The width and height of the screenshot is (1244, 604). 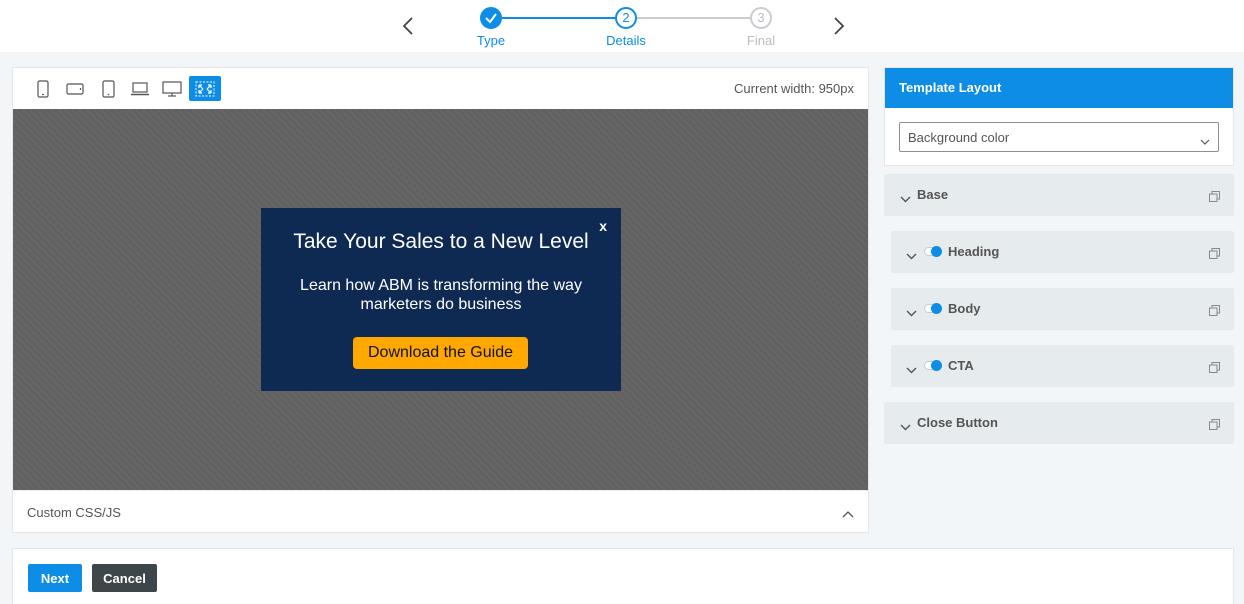 What do you see at coordinates (961, 365) in the screenshot?
I see `section-label: CTA` at bounding box center [961, 365].